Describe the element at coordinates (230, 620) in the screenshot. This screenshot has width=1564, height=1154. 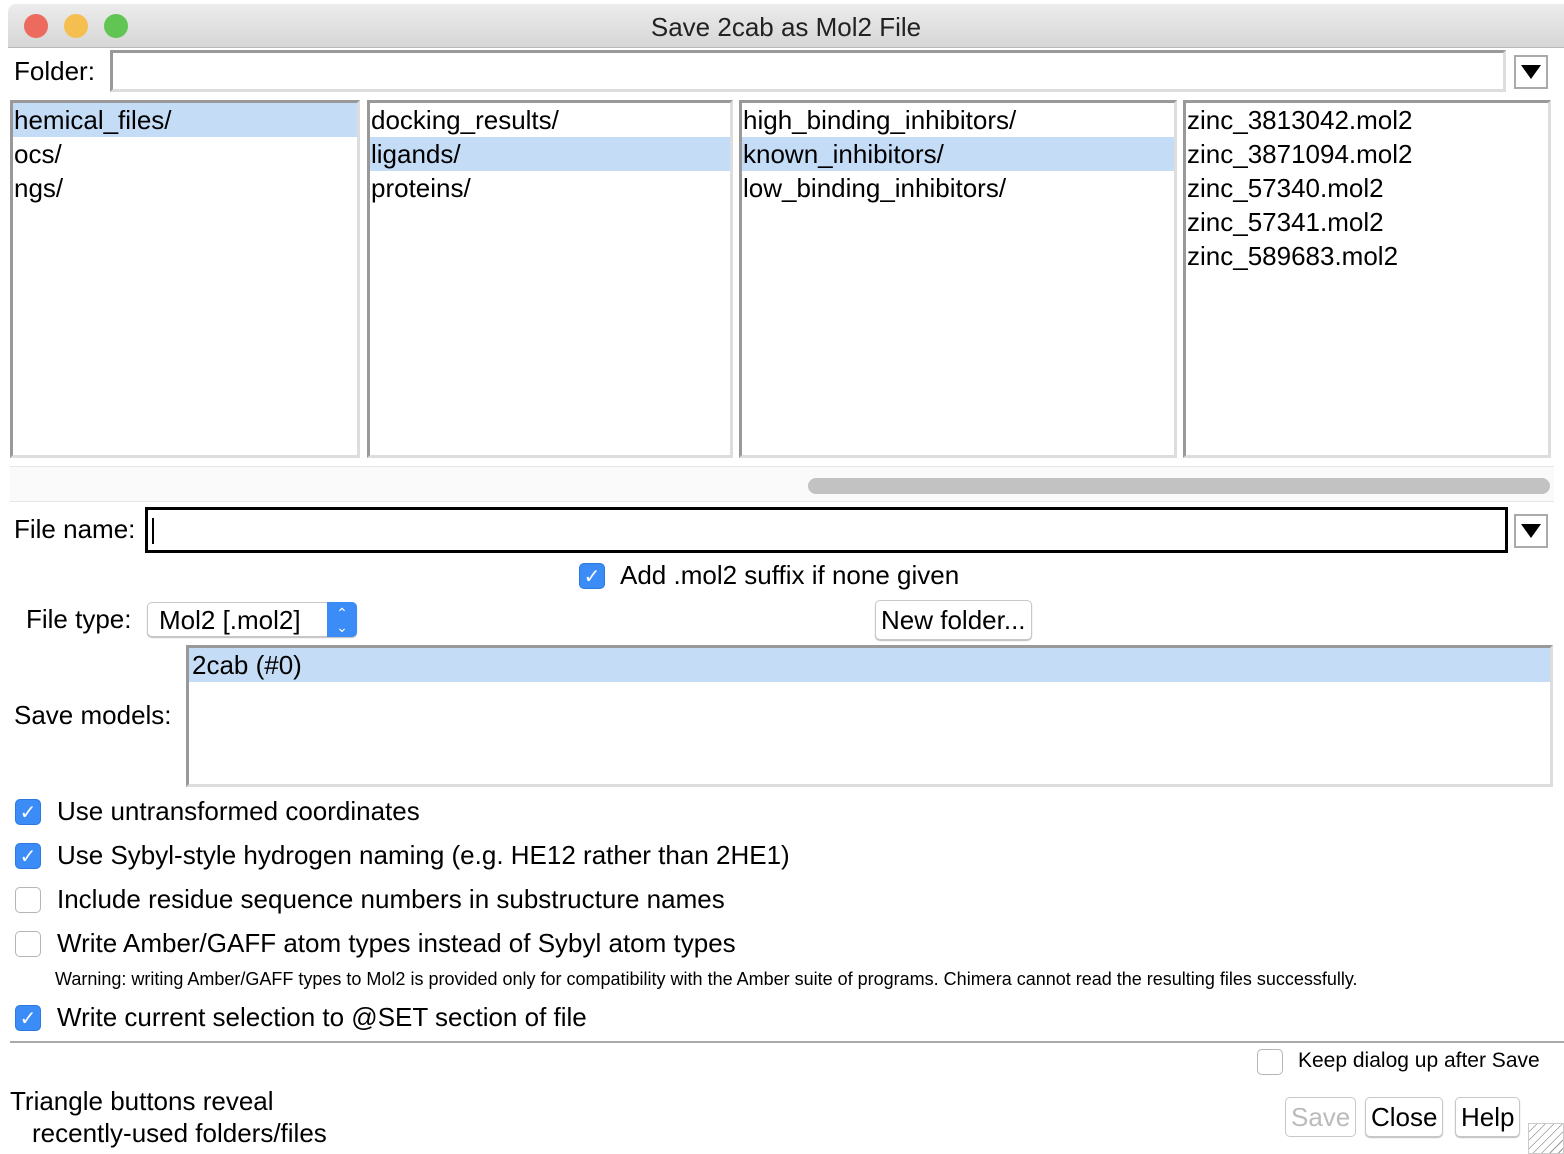
I see `file-type-value: Mol2 [.mol2]` at that location.